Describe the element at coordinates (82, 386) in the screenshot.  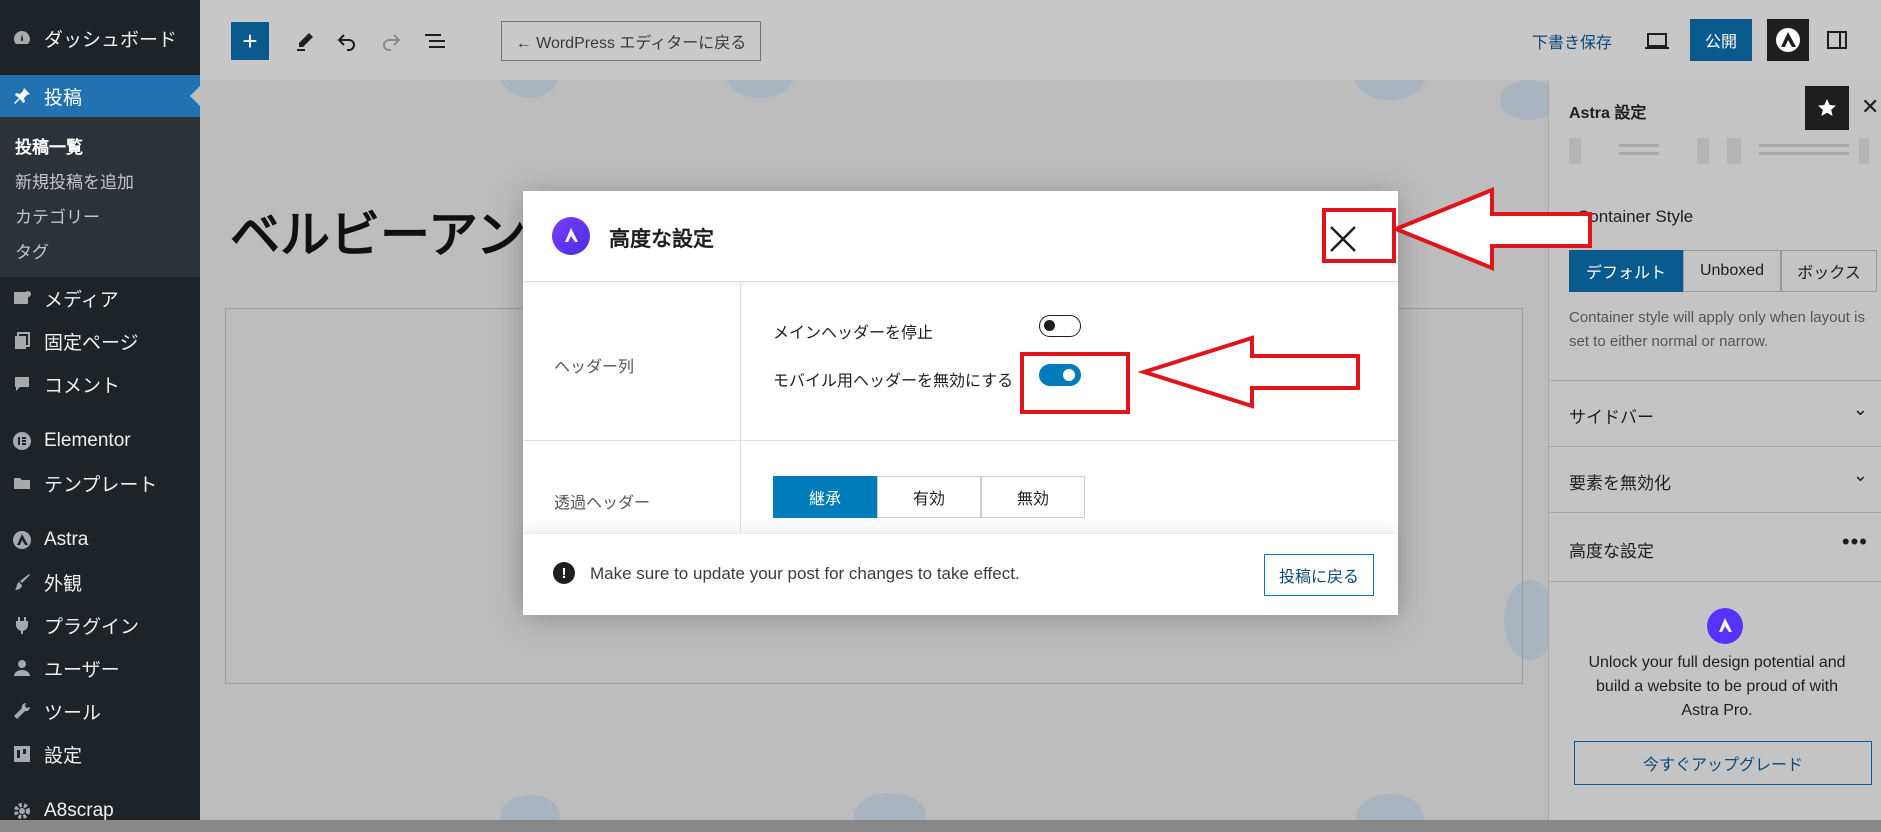
I see `sidebar-item-label: コメント` at that location.